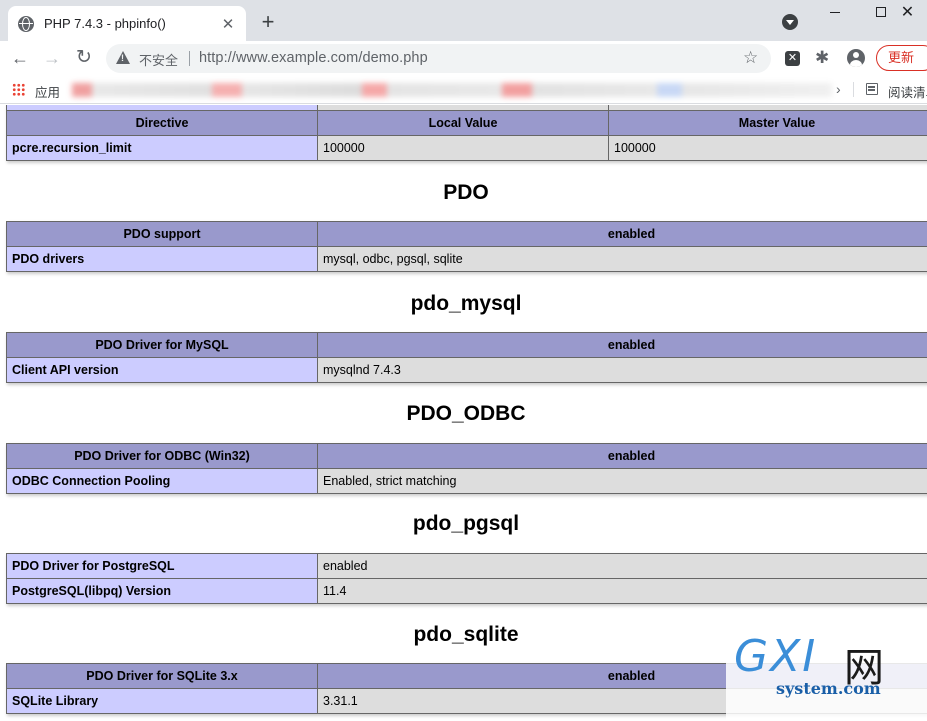  What do you see at coordinates (20, 58) in the screenshot?
I see `back-button: ←` at bounding box center [20, 58].